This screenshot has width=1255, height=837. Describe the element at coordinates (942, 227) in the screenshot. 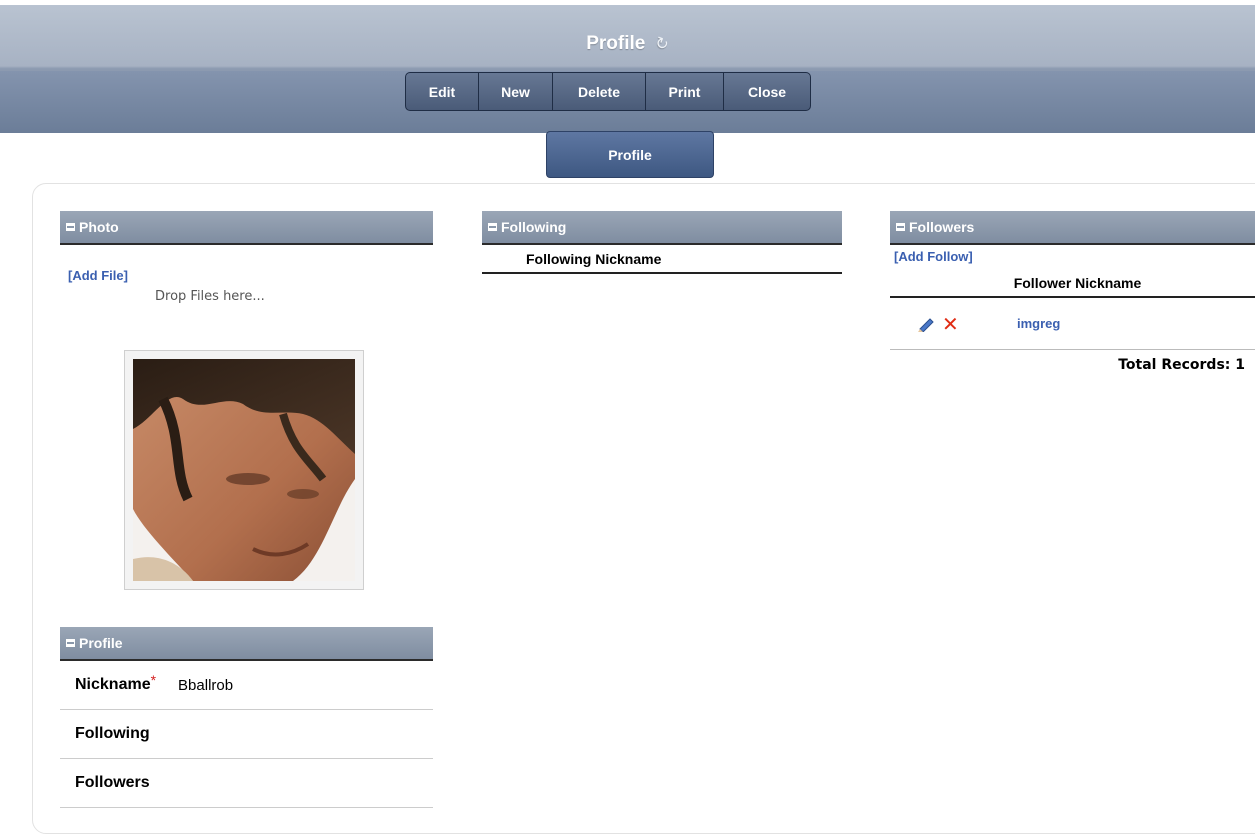

I see `followers-section-title: Followers` at that location.